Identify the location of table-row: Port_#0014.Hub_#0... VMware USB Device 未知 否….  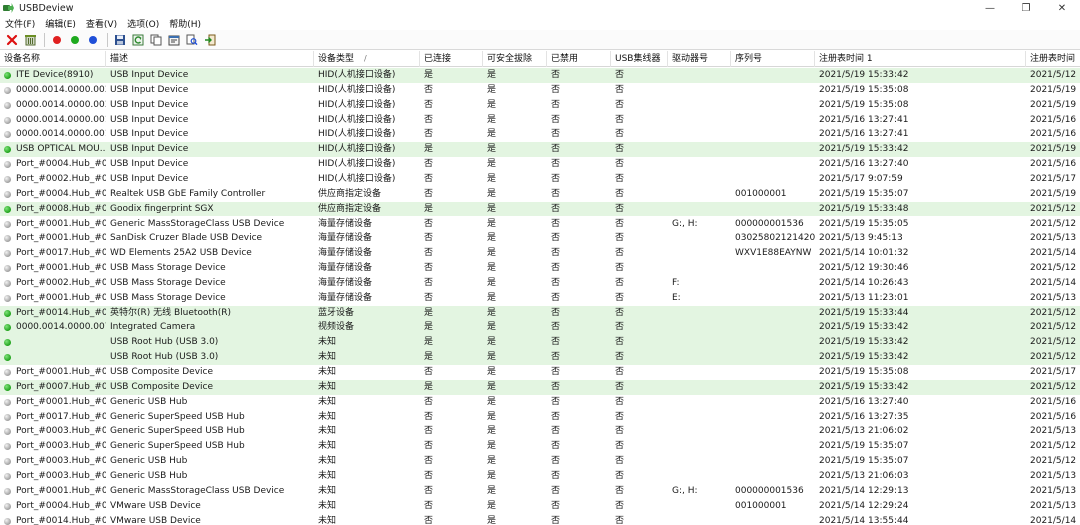
(540, 519).